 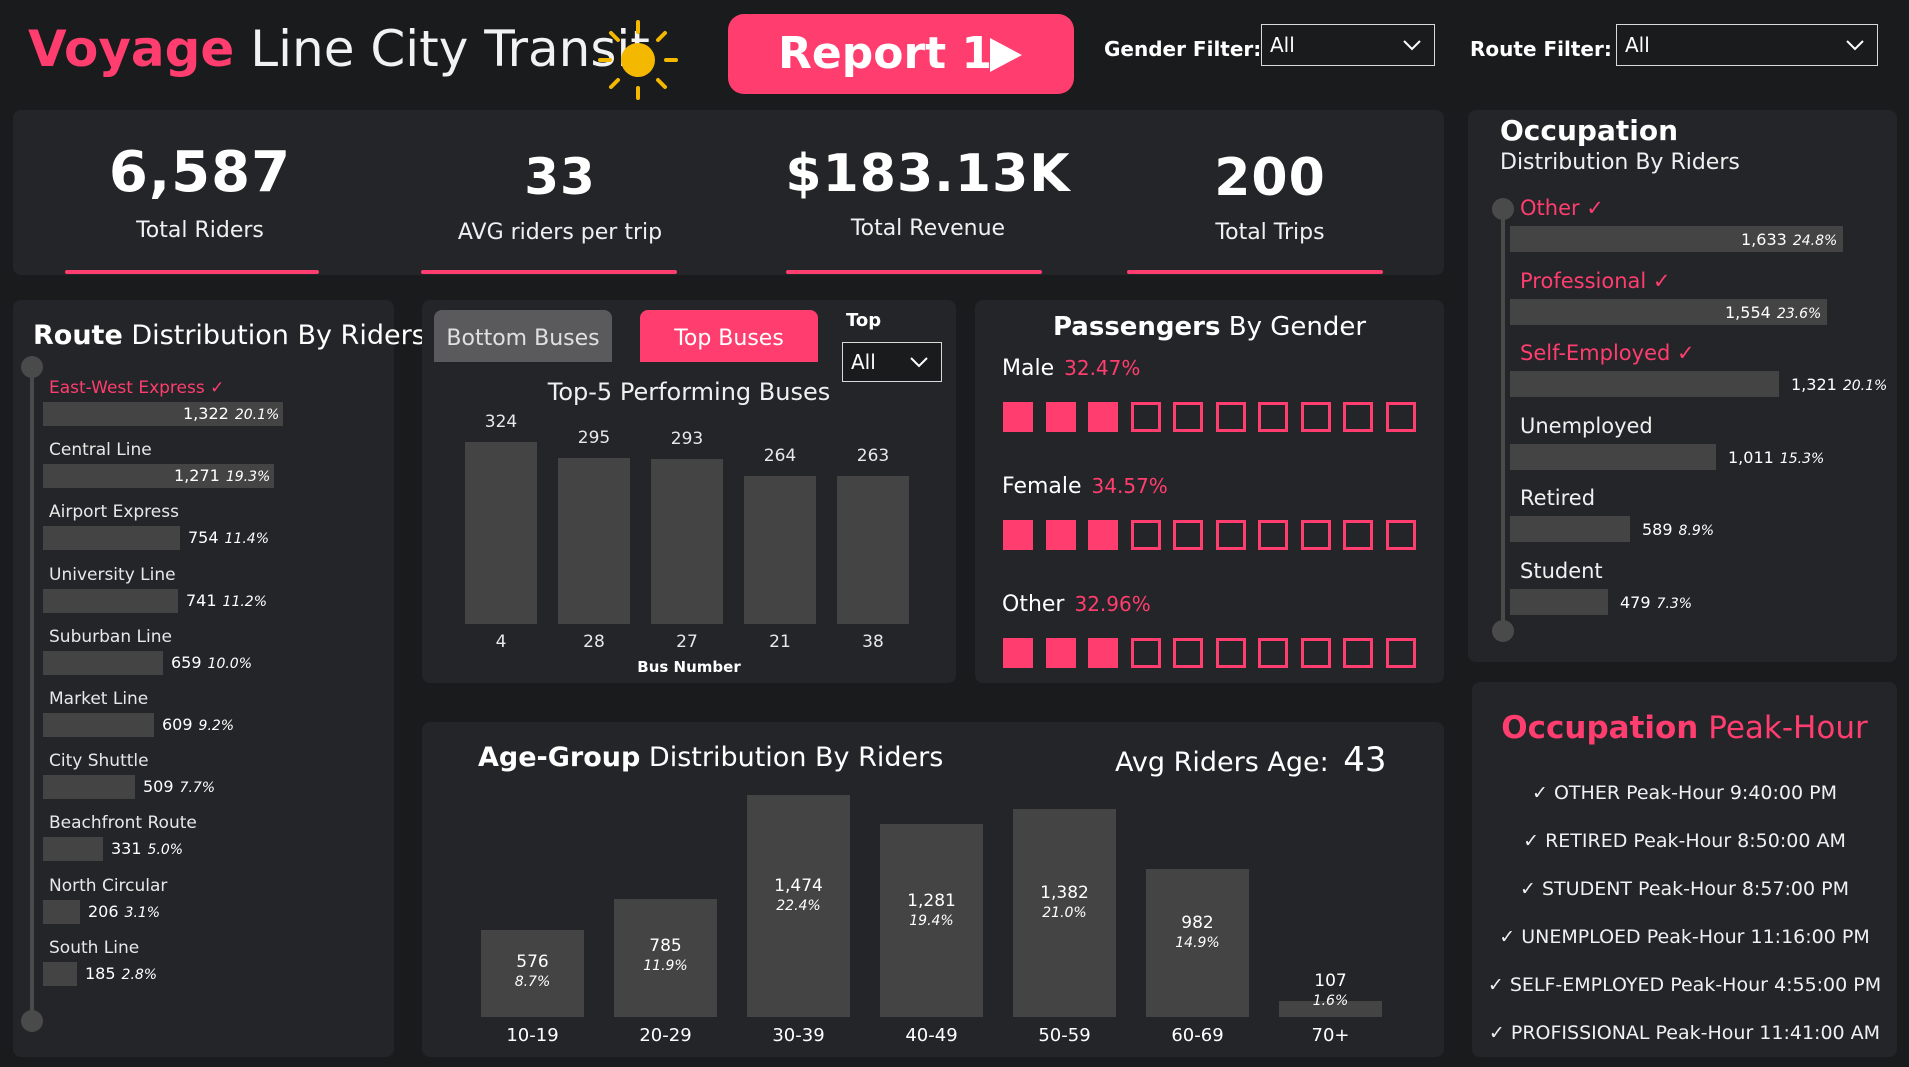 What do you see at coordinates (560, 232) in the screenshot?
I see `kpi-avg-riders-label: AVG riders per trip` at bounding box center [560, 232].